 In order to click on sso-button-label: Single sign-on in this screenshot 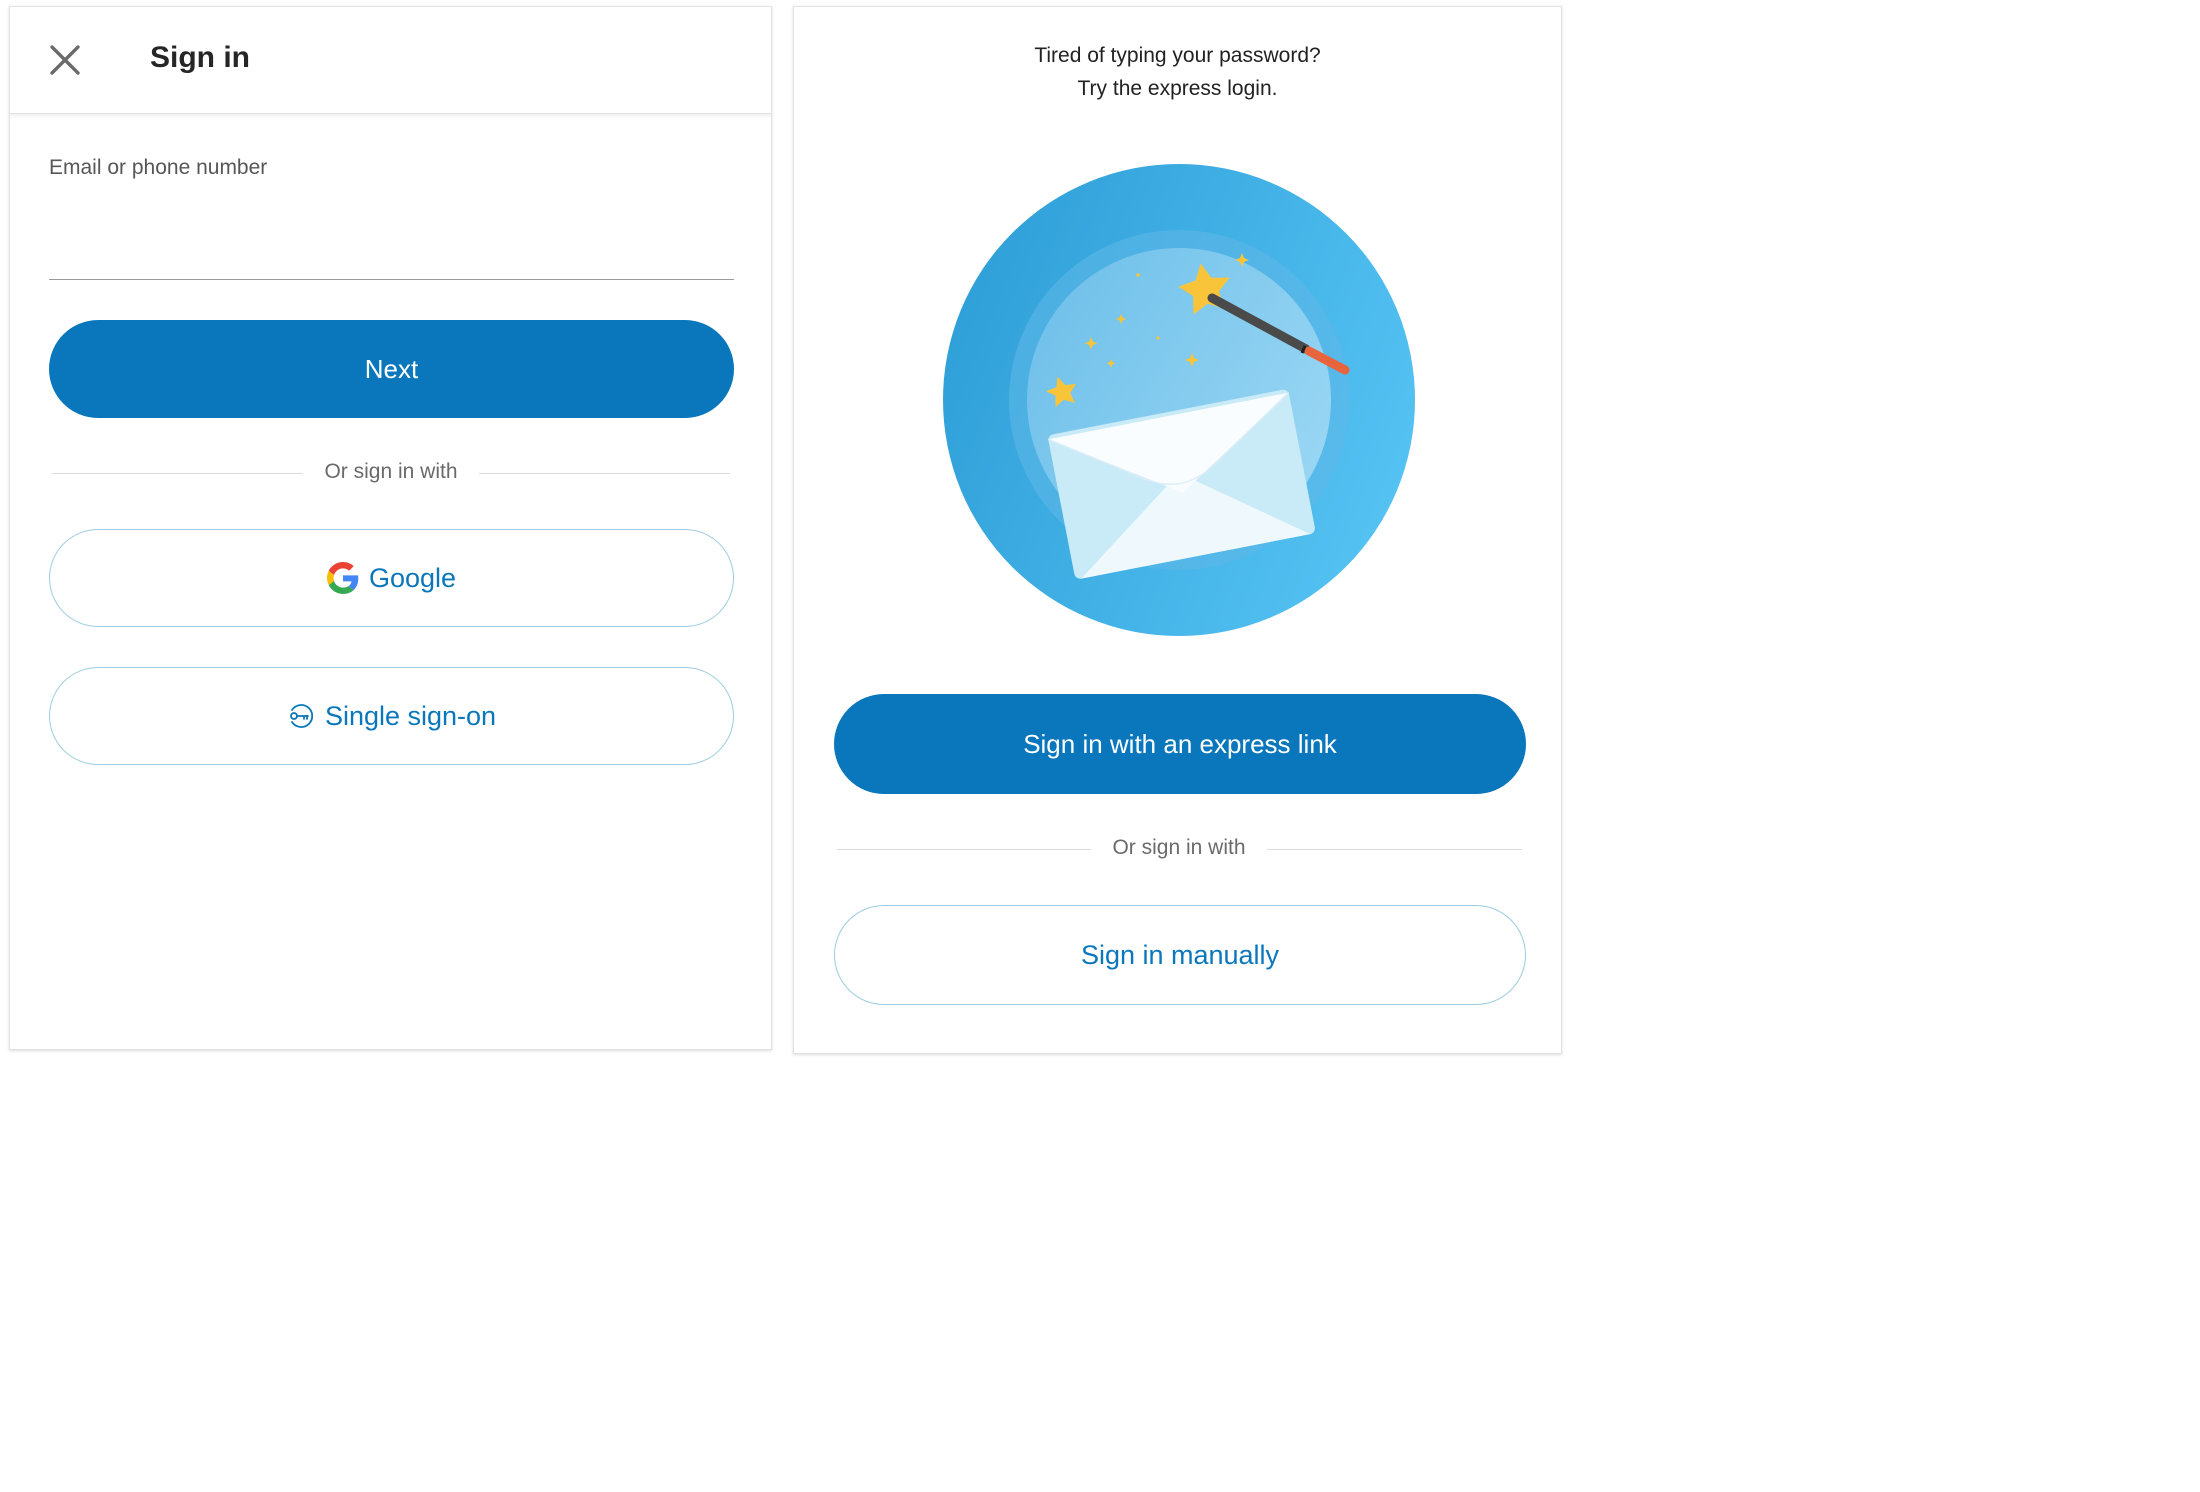, I will do `click(410, 715)`.